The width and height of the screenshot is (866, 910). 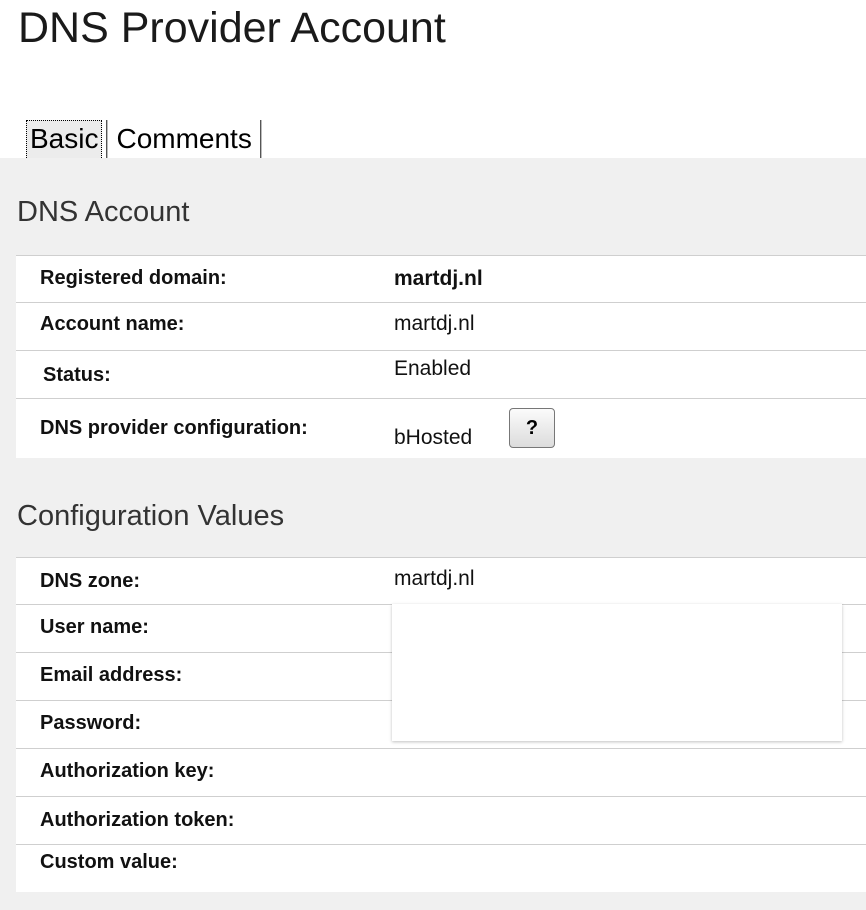 What do you see at coordinates (441, 868) in the screenshot?
I see `row-custom-value: Custom value:` at bounding box center [441, 868].